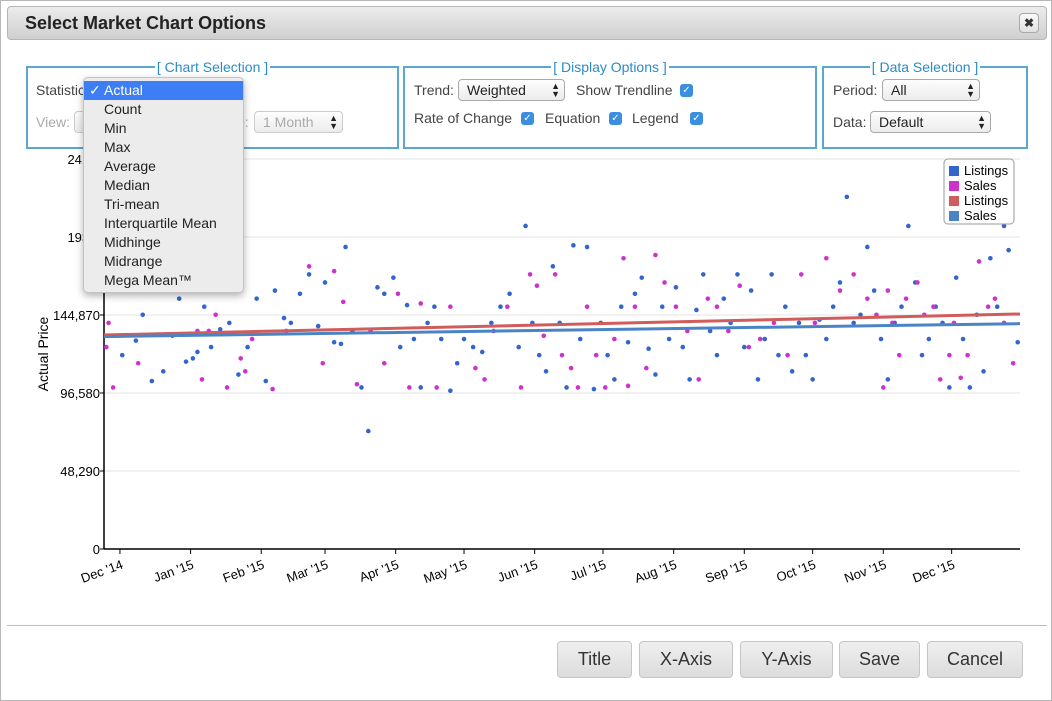 This screenshot has height=701, width=1052. Describe the element at coordinates (686, 659) in the screenshot. I see `x-axis-button: X-Axis` at that location.